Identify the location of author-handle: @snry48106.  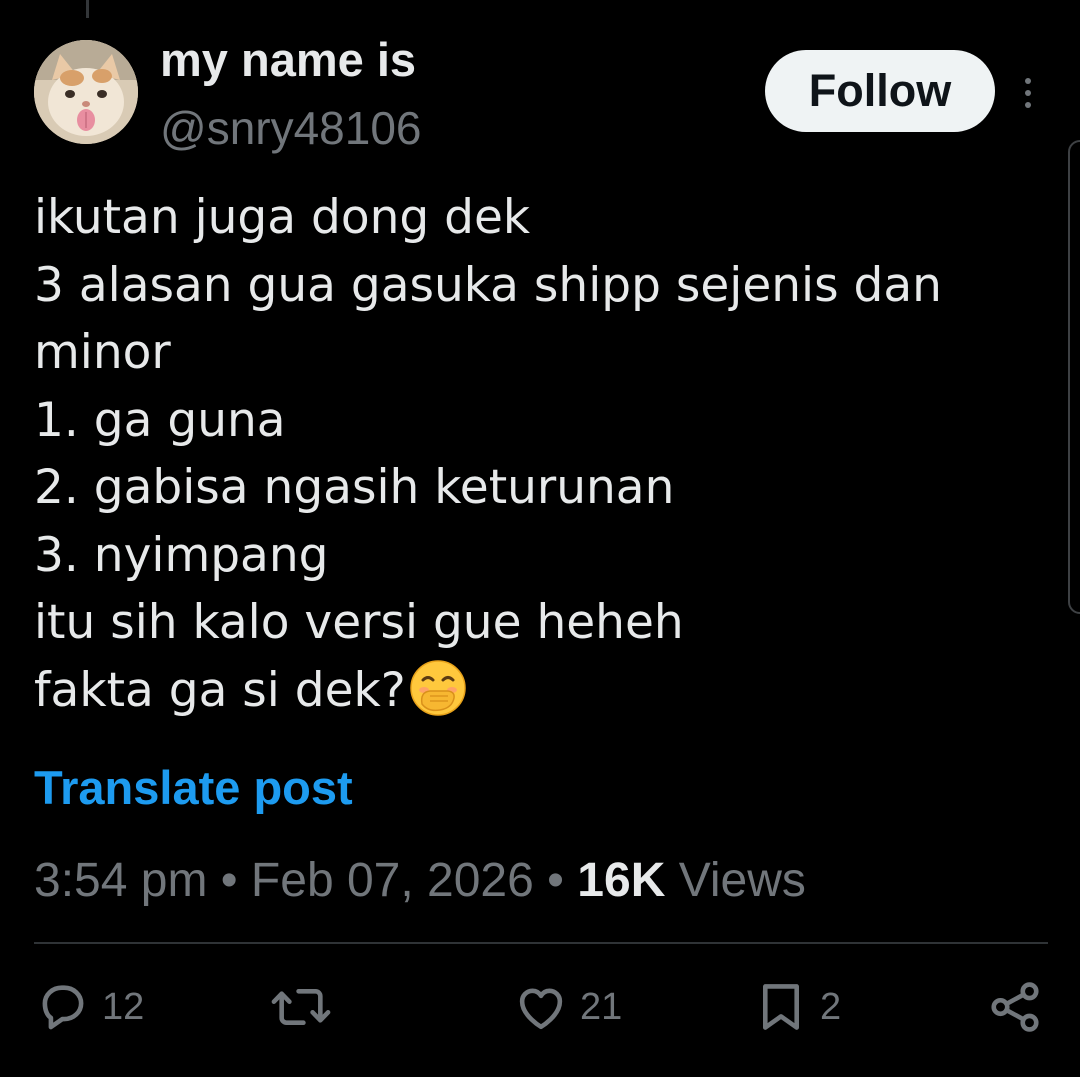
(291, 128).